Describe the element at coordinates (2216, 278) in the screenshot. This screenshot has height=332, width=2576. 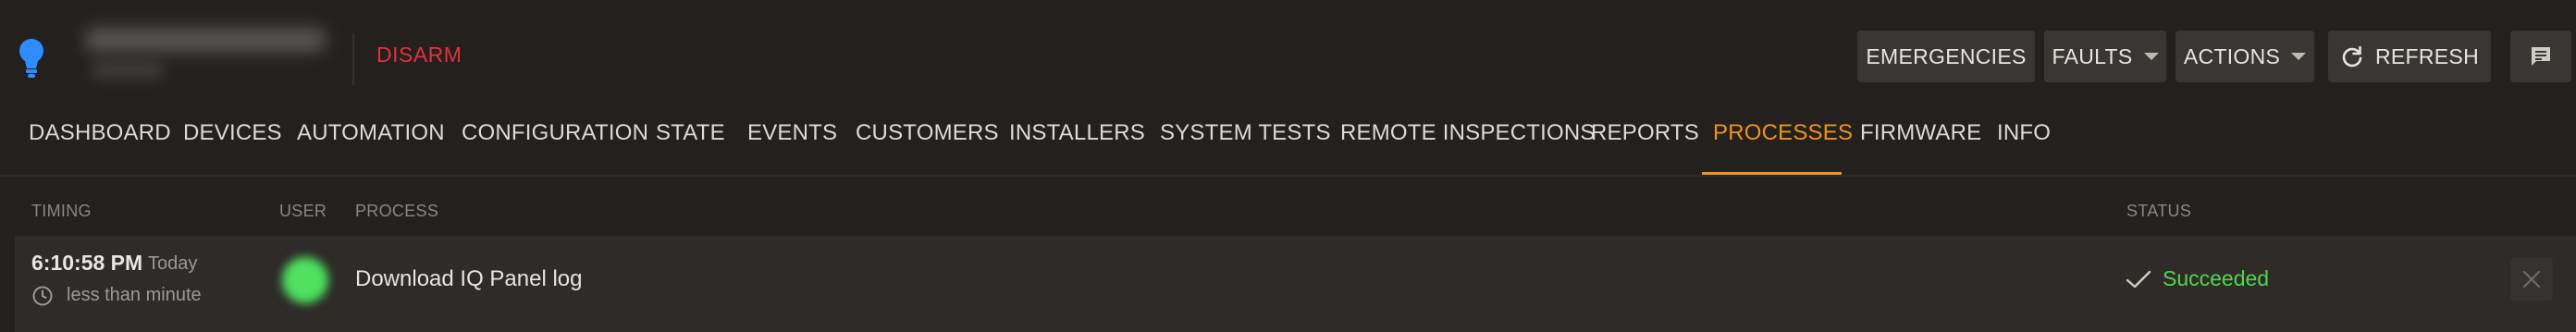
I see `status-badge: Succeeded` at that location.